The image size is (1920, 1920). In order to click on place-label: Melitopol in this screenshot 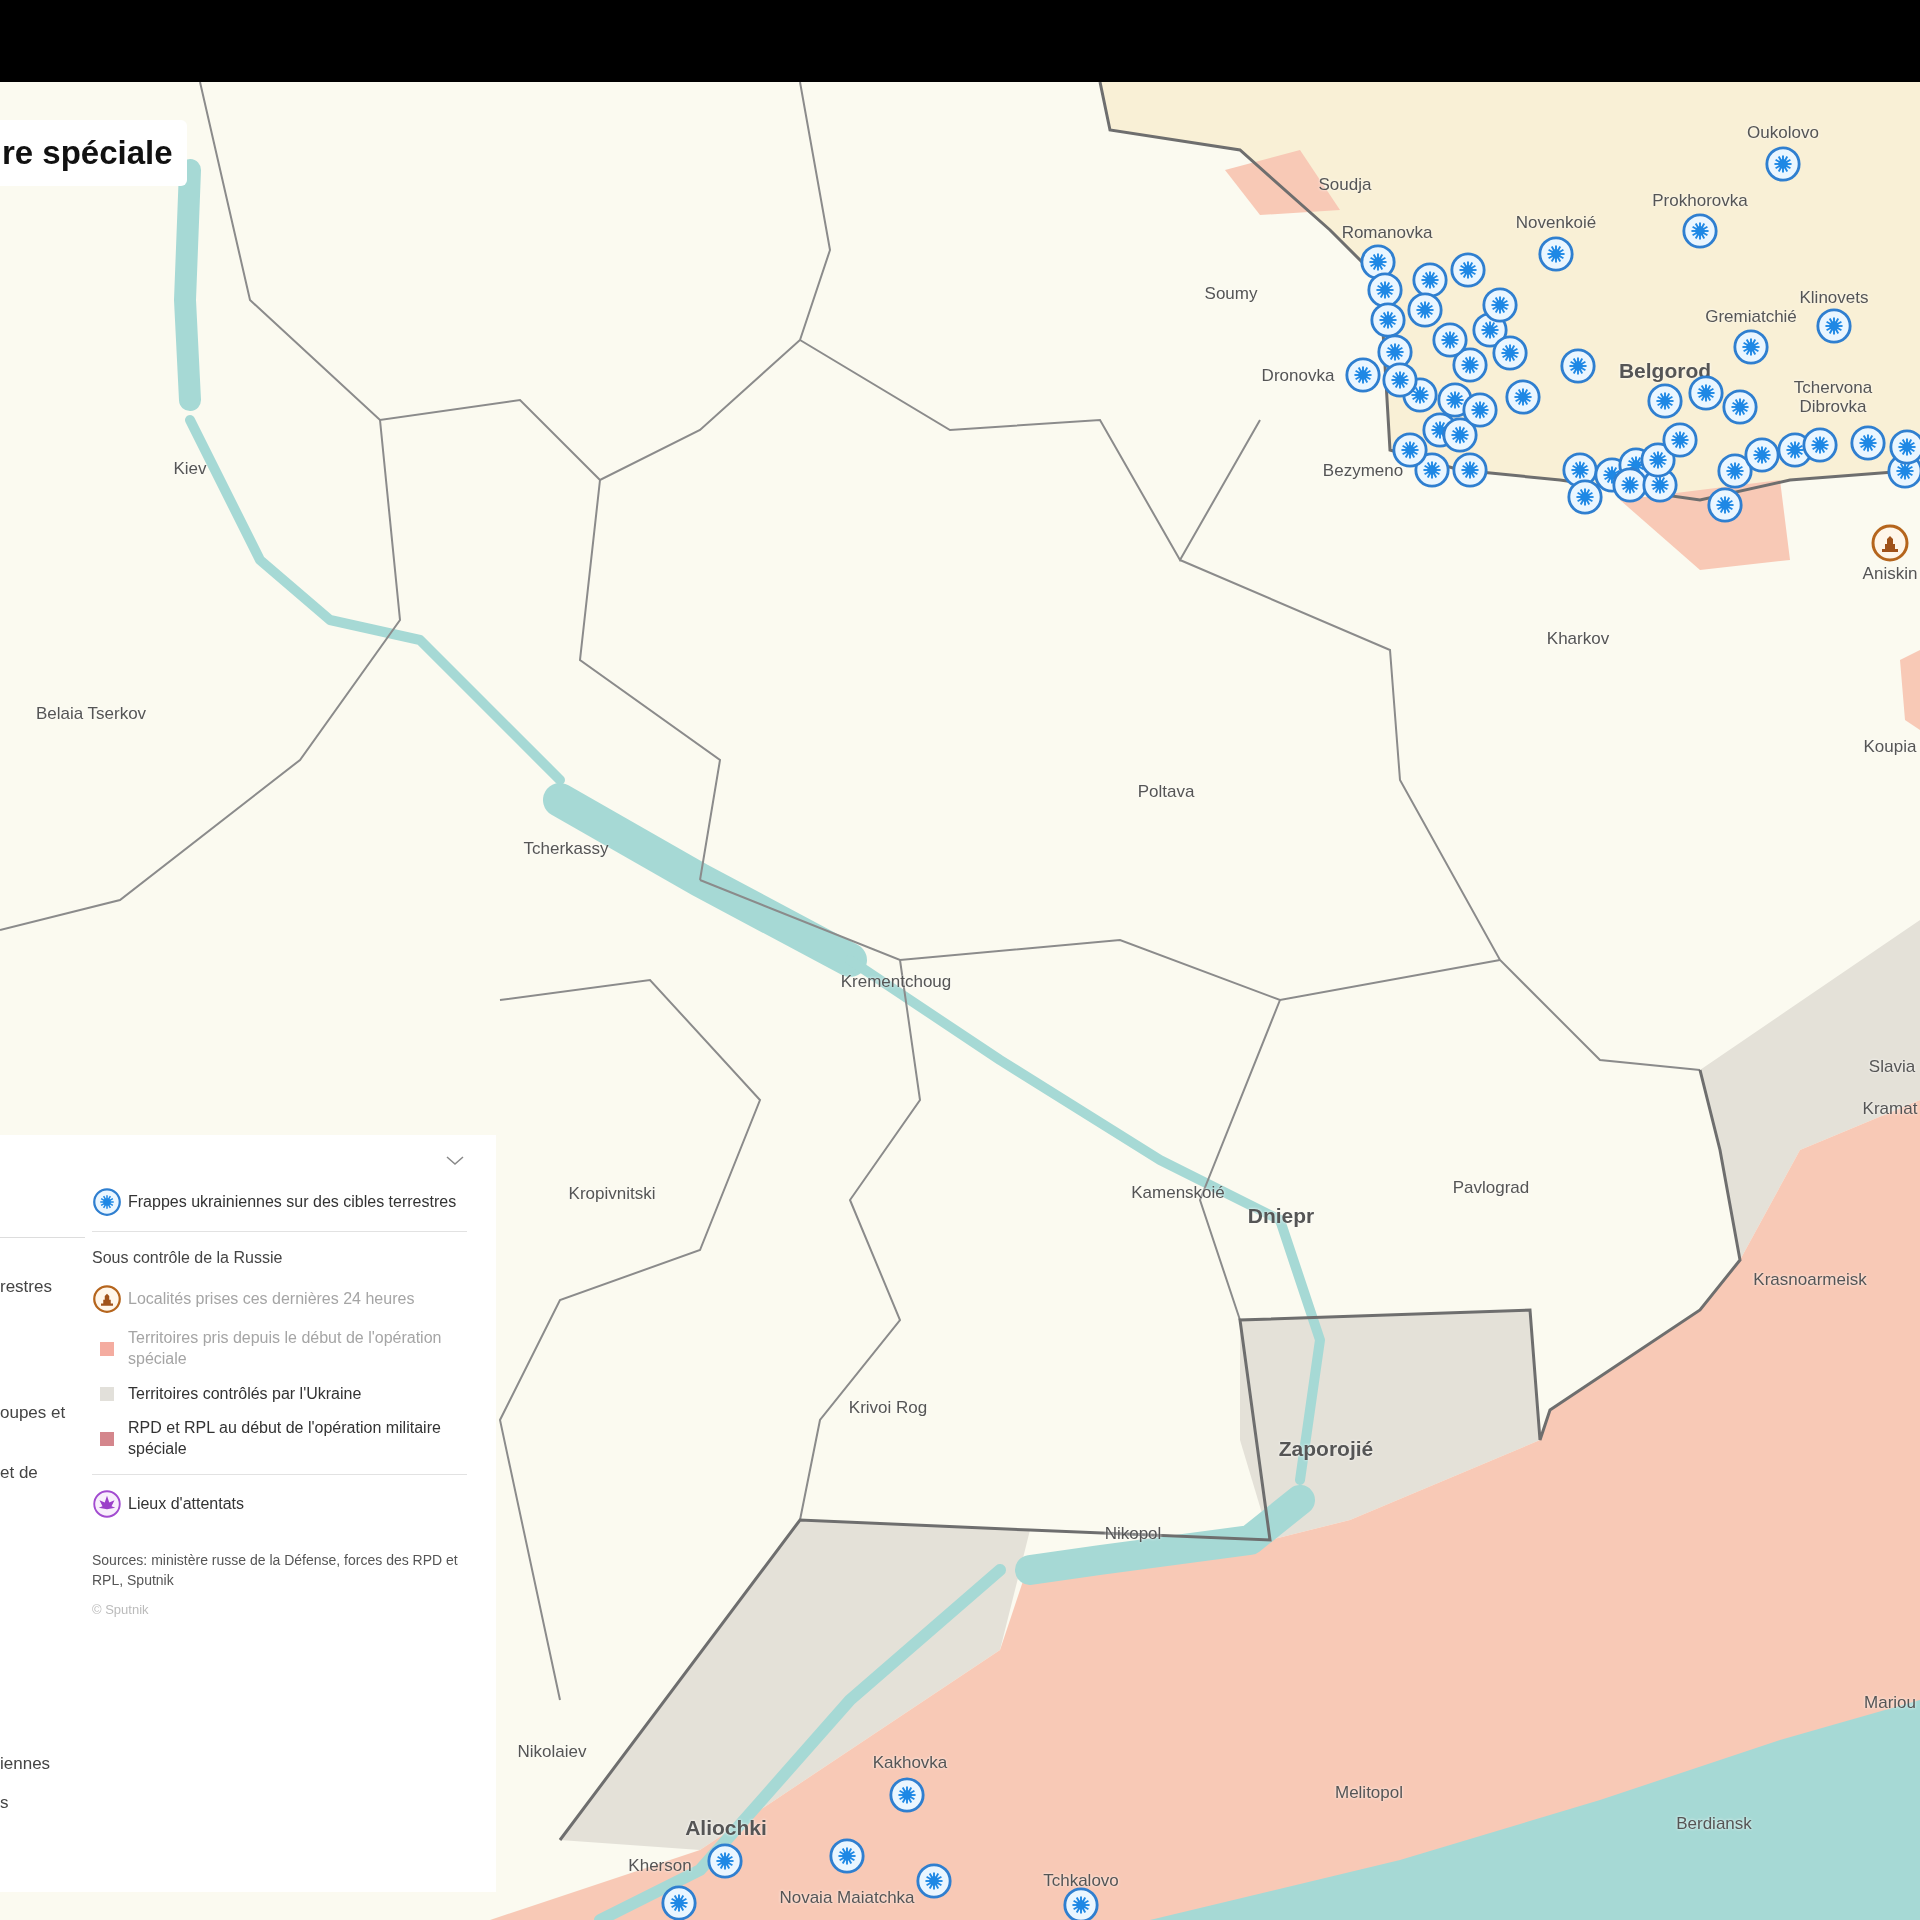, I will do `click(1369, 1793)`.